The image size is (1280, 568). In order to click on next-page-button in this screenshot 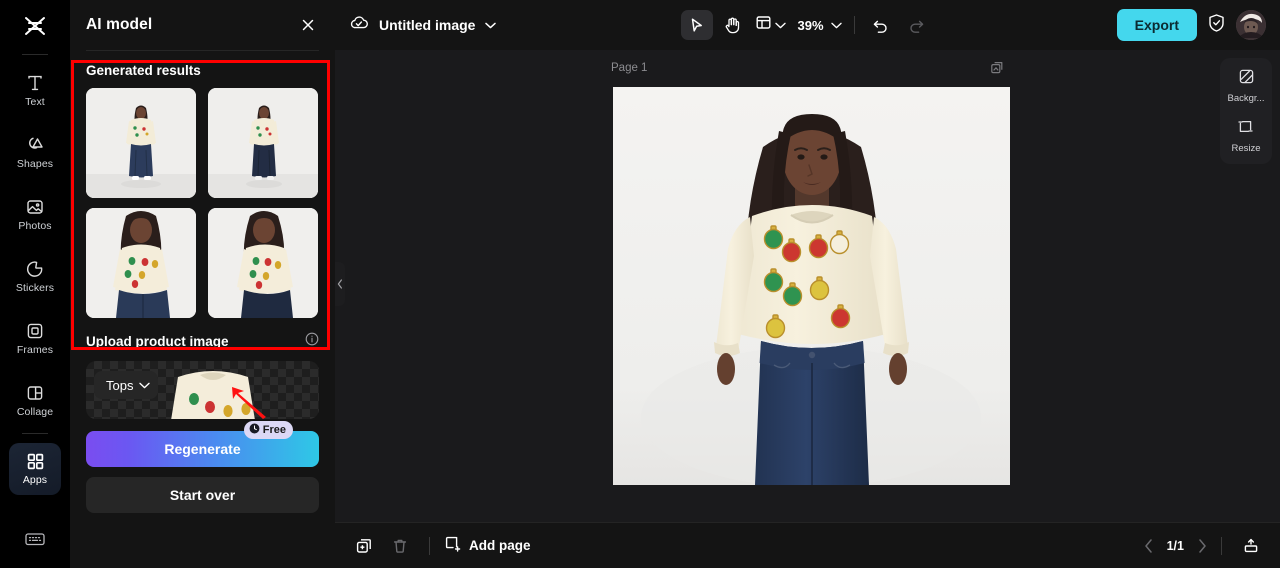, I will do `click(1202, 545)`.